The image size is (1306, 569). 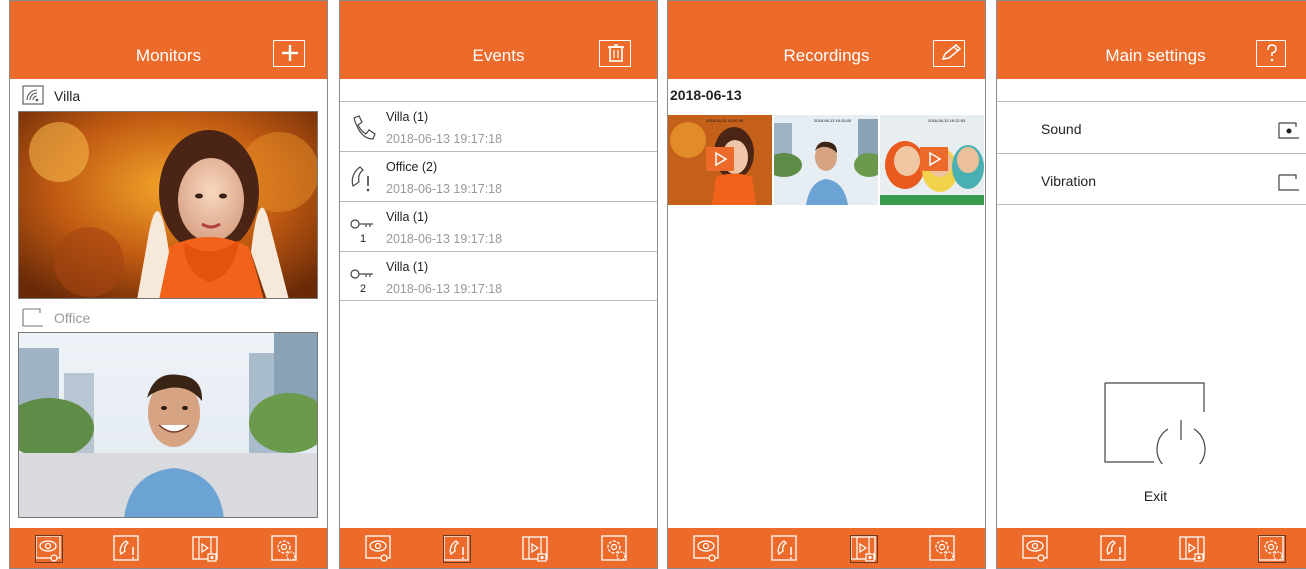 What do you see at coordinates (32, 317) in the screenshot?
I see `monitor-outline-icon` at bounding box center [32, 317].